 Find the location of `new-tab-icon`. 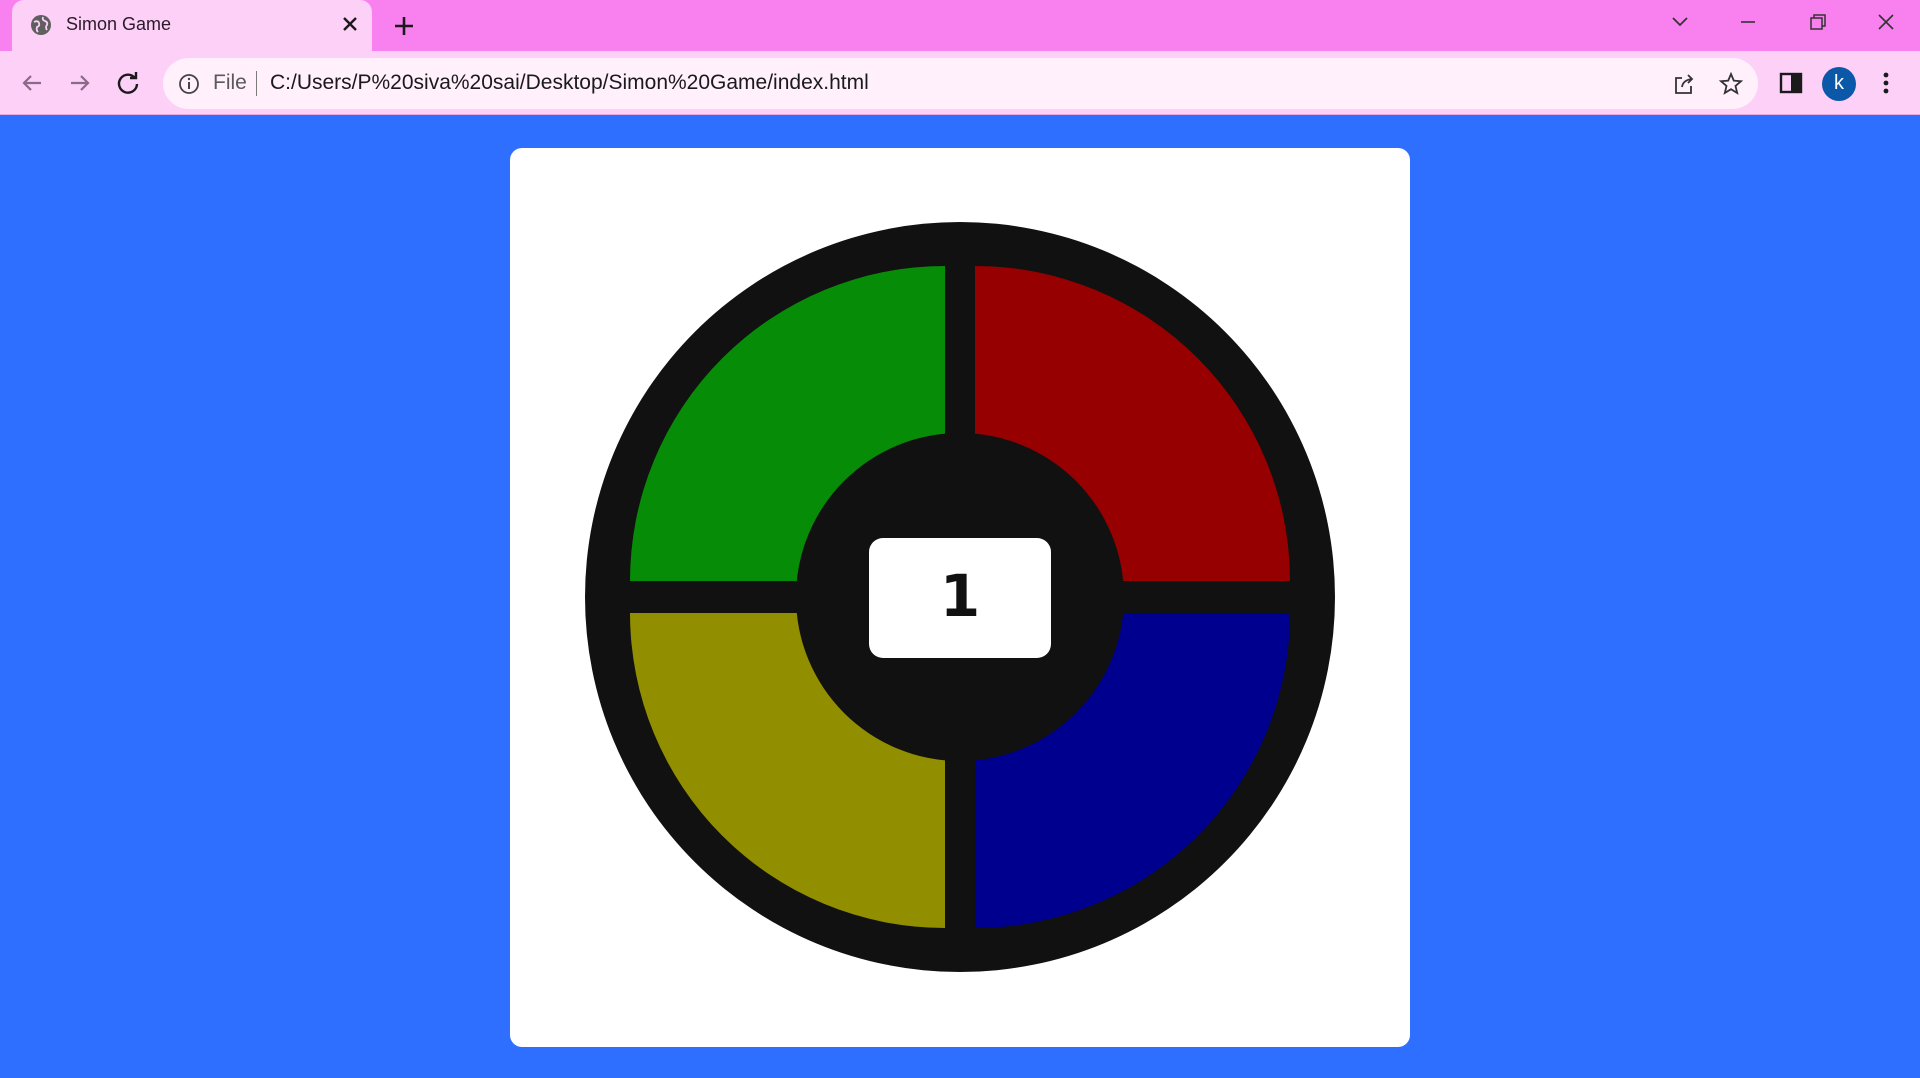

new-tab-icon is located at coordinates (404, 26).